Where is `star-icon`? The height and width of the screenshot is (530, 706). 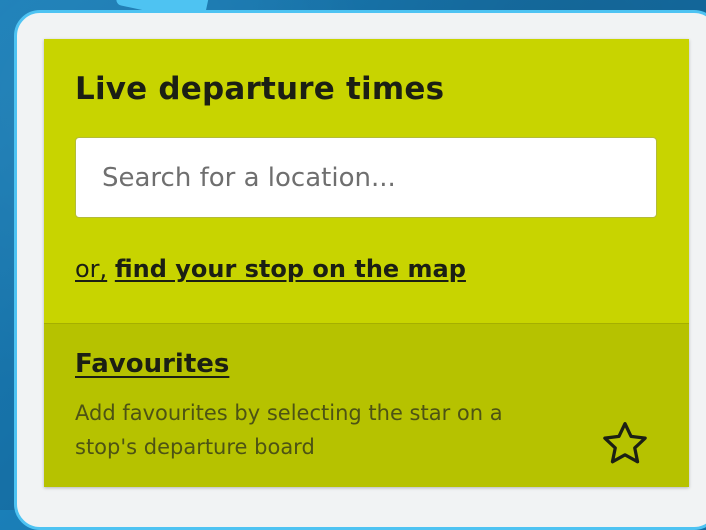 star-icon is located at coordinates (625, 443).